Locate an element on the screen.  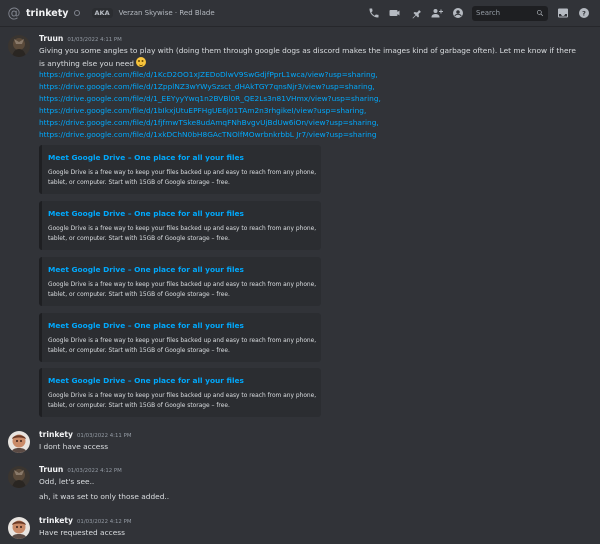
message-header: trinkety 01/03/2022 4:11 PM is located at coordinates (85, 434).